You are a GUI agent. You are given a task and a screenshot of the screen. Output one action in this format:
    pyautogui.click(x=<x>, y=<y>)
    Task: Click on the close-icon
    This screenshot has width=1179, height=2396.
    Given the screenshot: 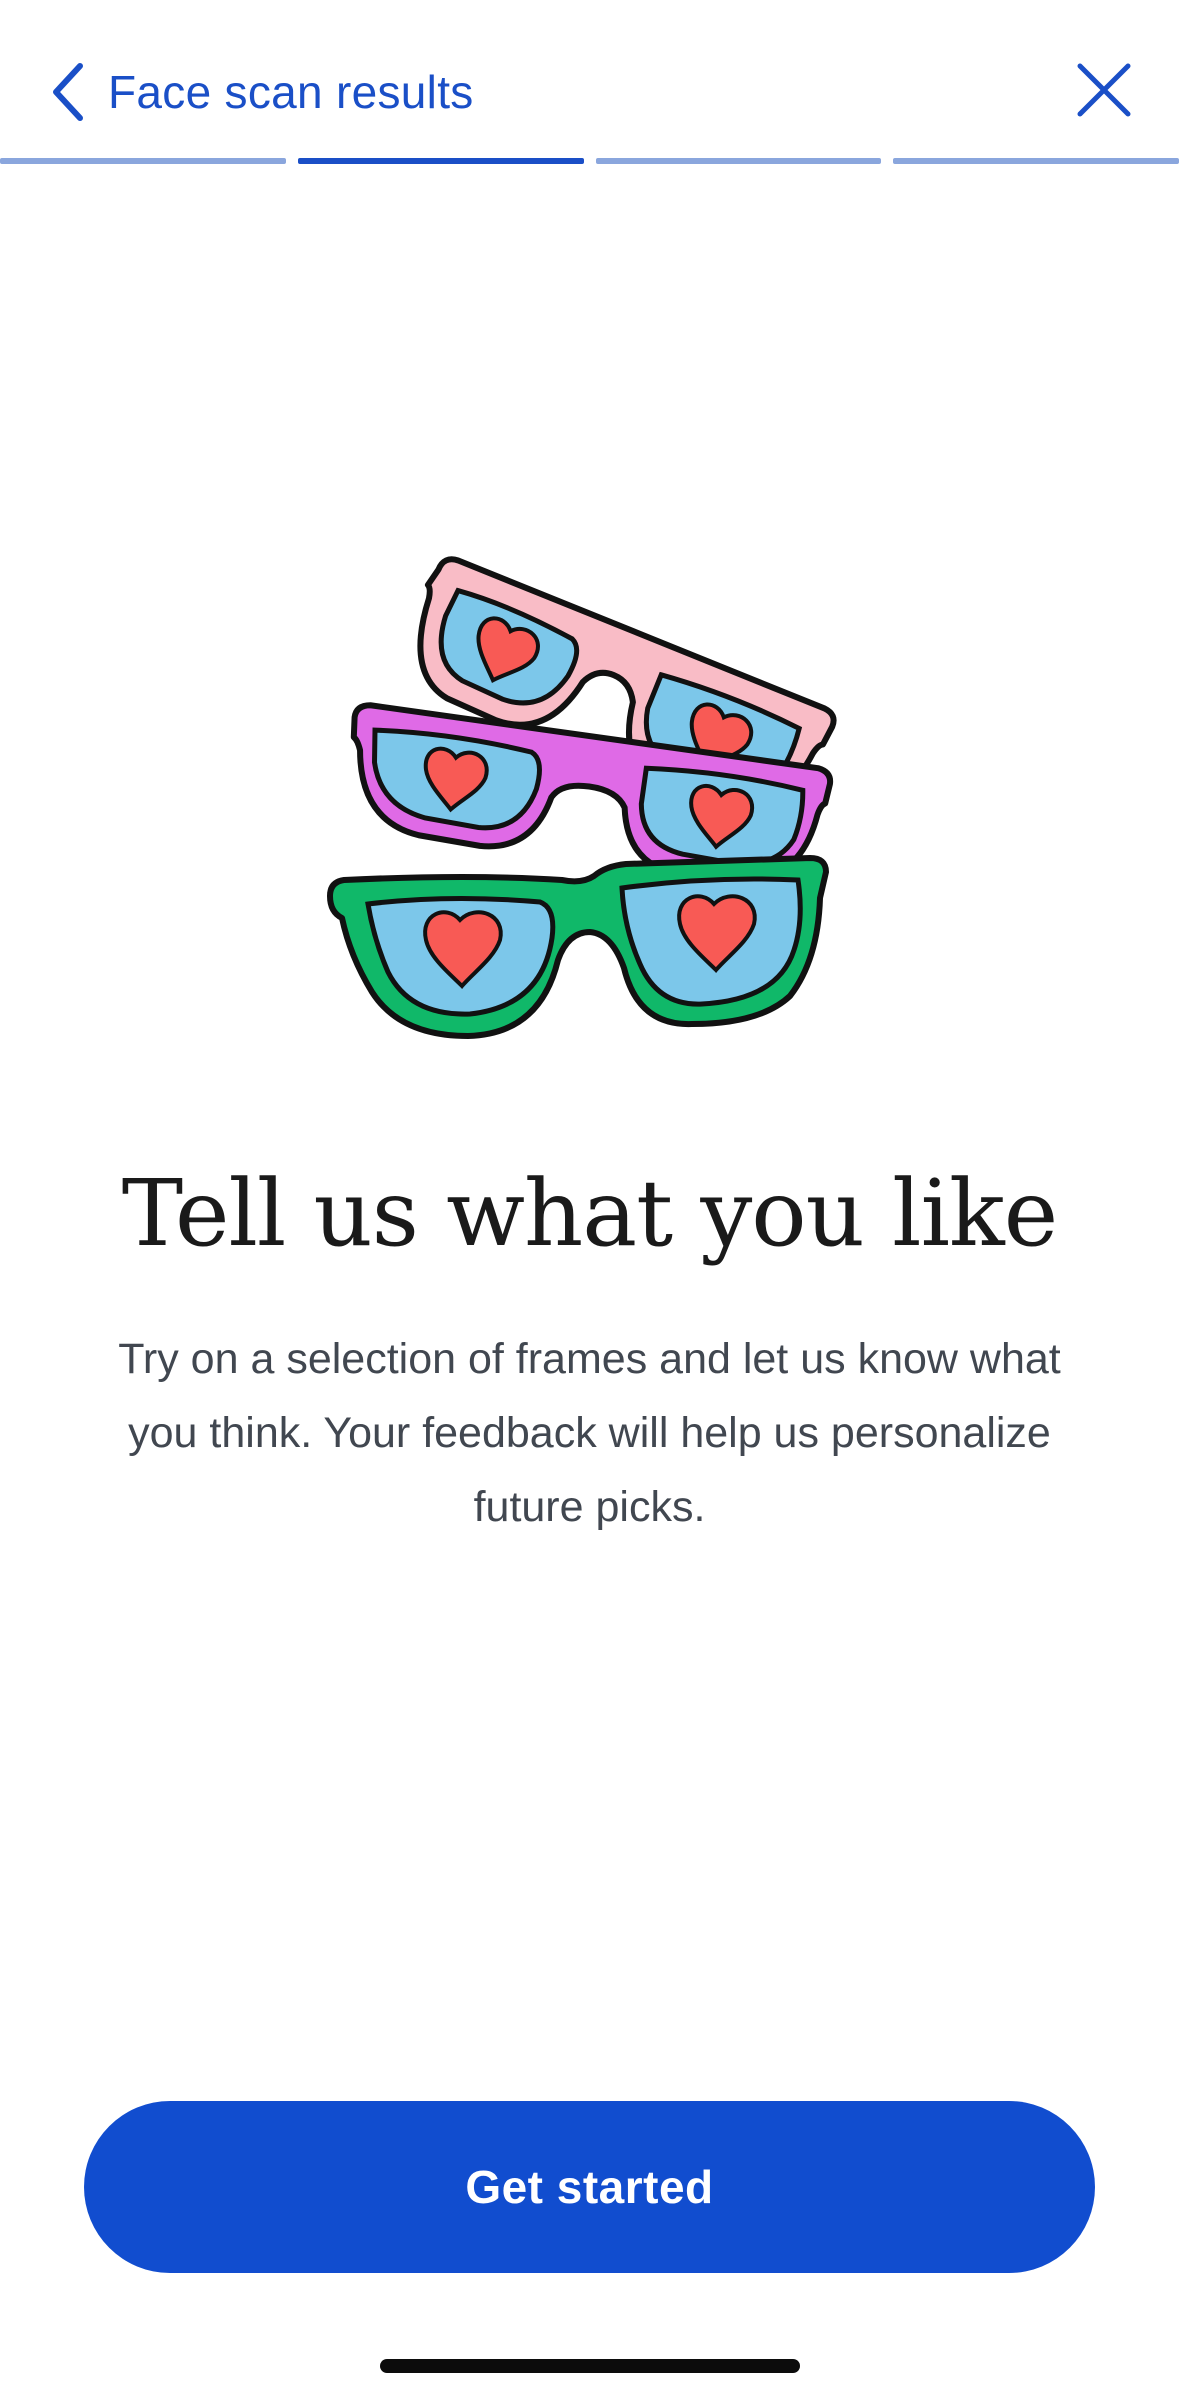 What is the action you would take?
    pyautogui.click(x=1104, y=90)
    